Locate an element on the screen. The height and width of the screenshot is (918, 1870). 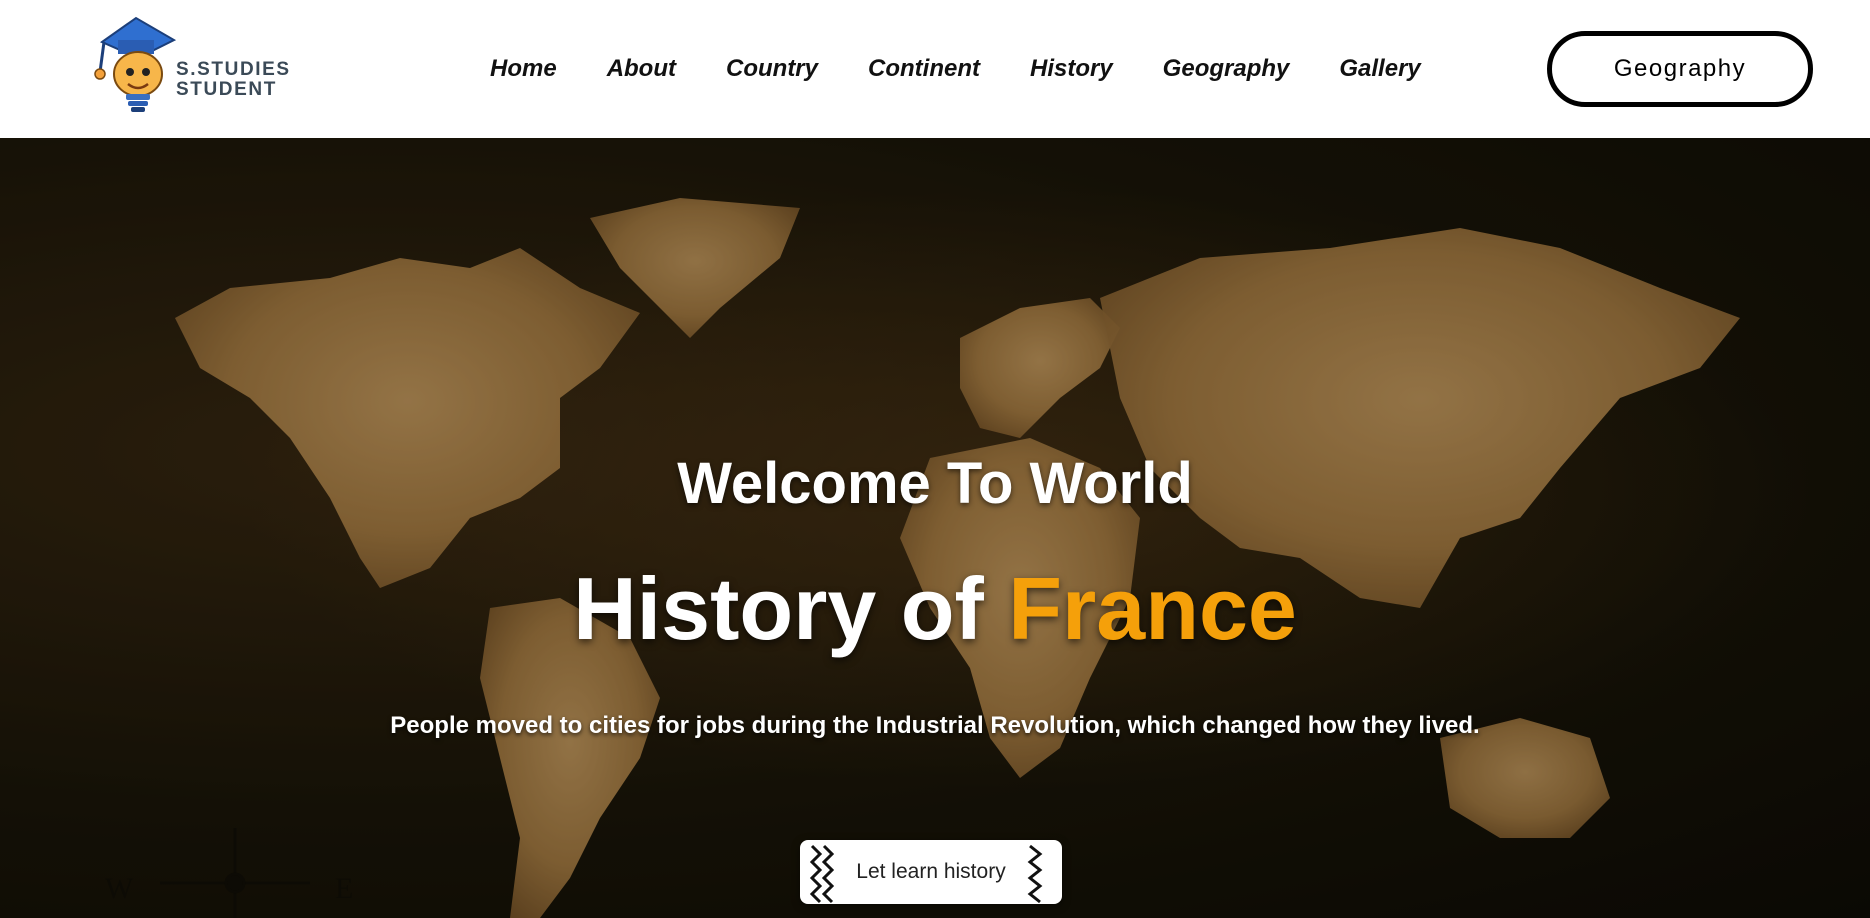
nav-gallery: Gallery is located at coordinates (1379, 69).